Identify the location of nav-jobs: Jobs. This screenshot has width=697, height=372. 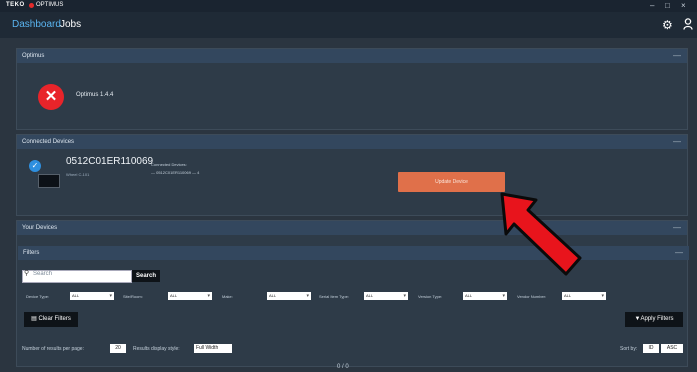
(70, 24).